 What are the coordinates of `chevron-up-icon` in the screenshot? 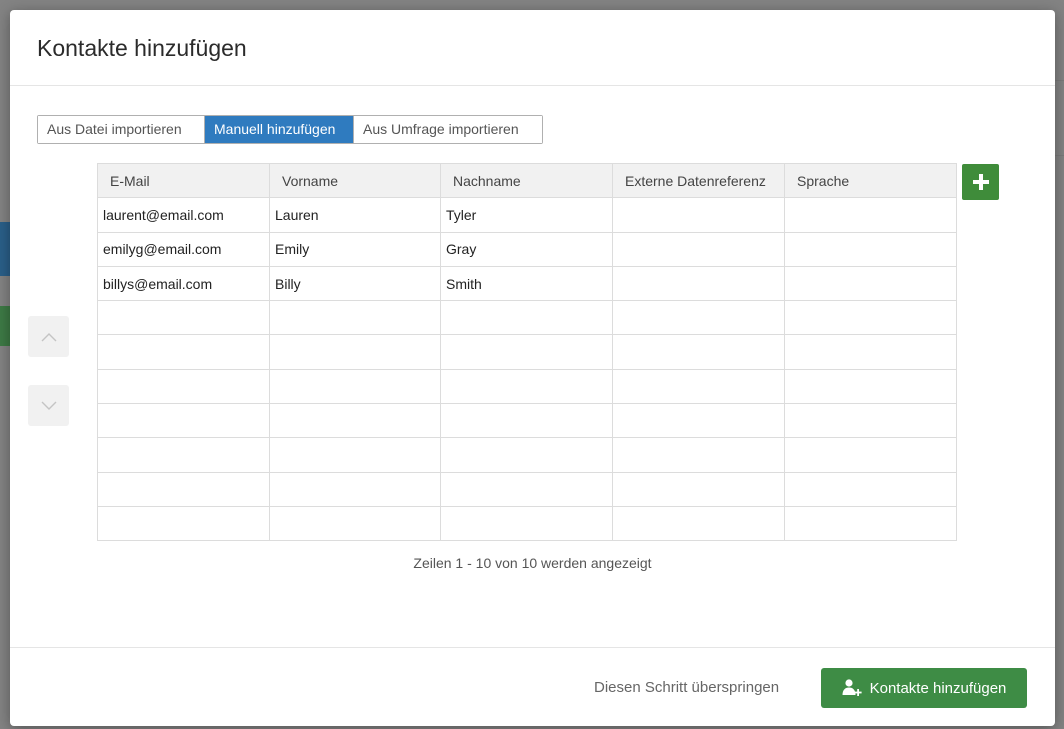 It's located at (48, 336).